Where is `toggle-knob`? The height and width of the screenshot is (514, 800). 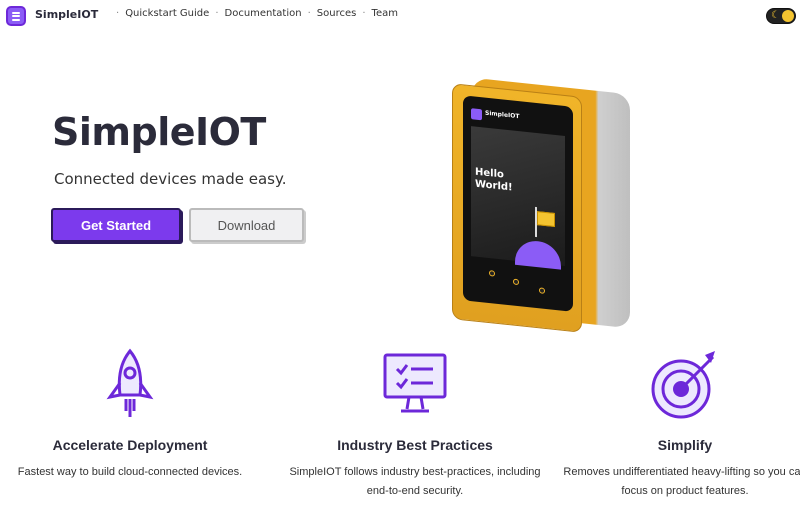
toggle-knob is located at coordinates (788, 16).